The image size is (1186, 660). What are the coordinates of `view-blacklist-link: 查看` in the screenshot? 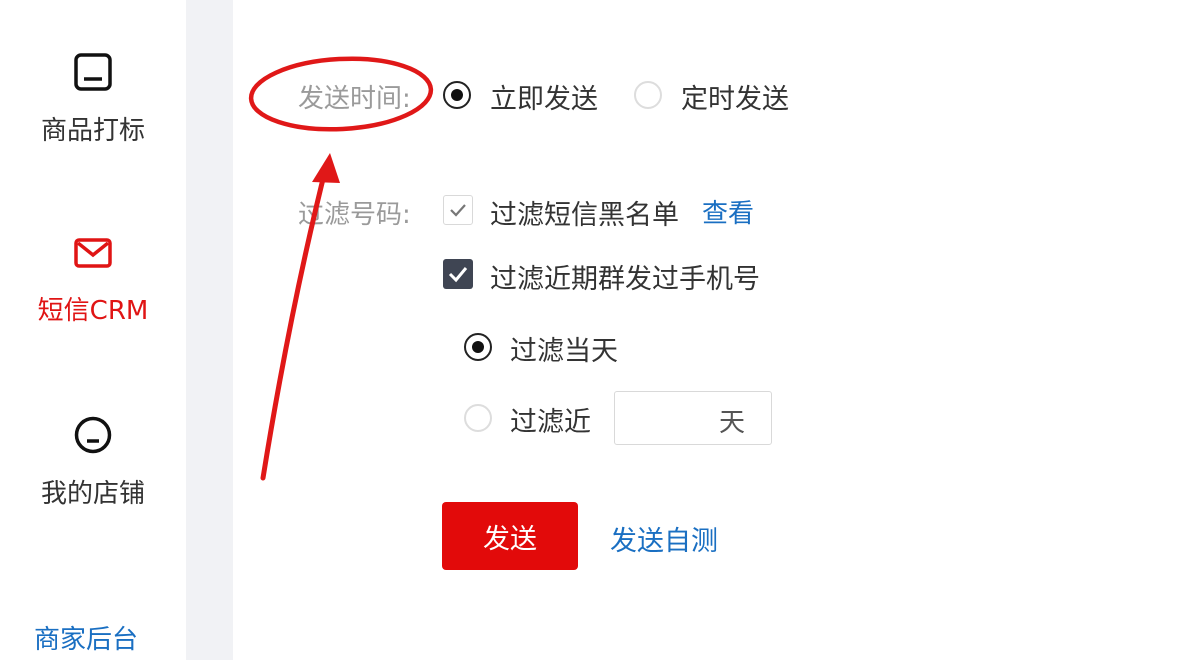 It's located at (728, 211).